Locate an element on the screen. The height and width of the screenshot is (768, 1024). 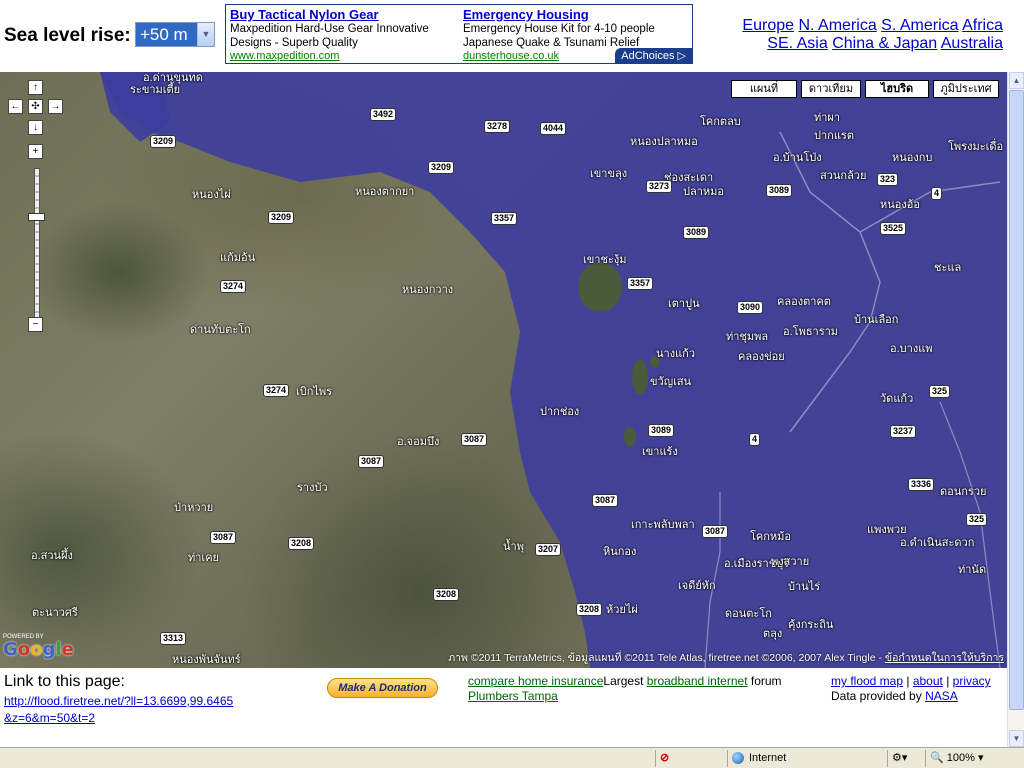
scroll-up-icon: ▲ is located at coordinates (1016, 80).